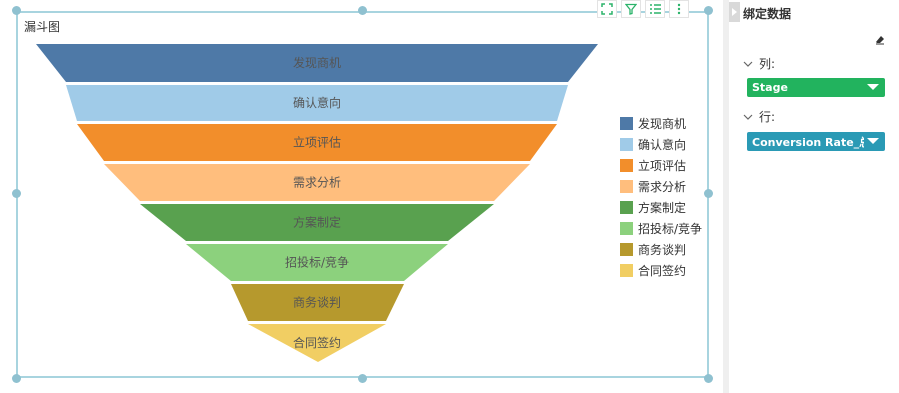 The image size is (899, 393). Describe the element at coordinates (734, 12) in the screenshot. I see `collapse-panel-button` at that location.